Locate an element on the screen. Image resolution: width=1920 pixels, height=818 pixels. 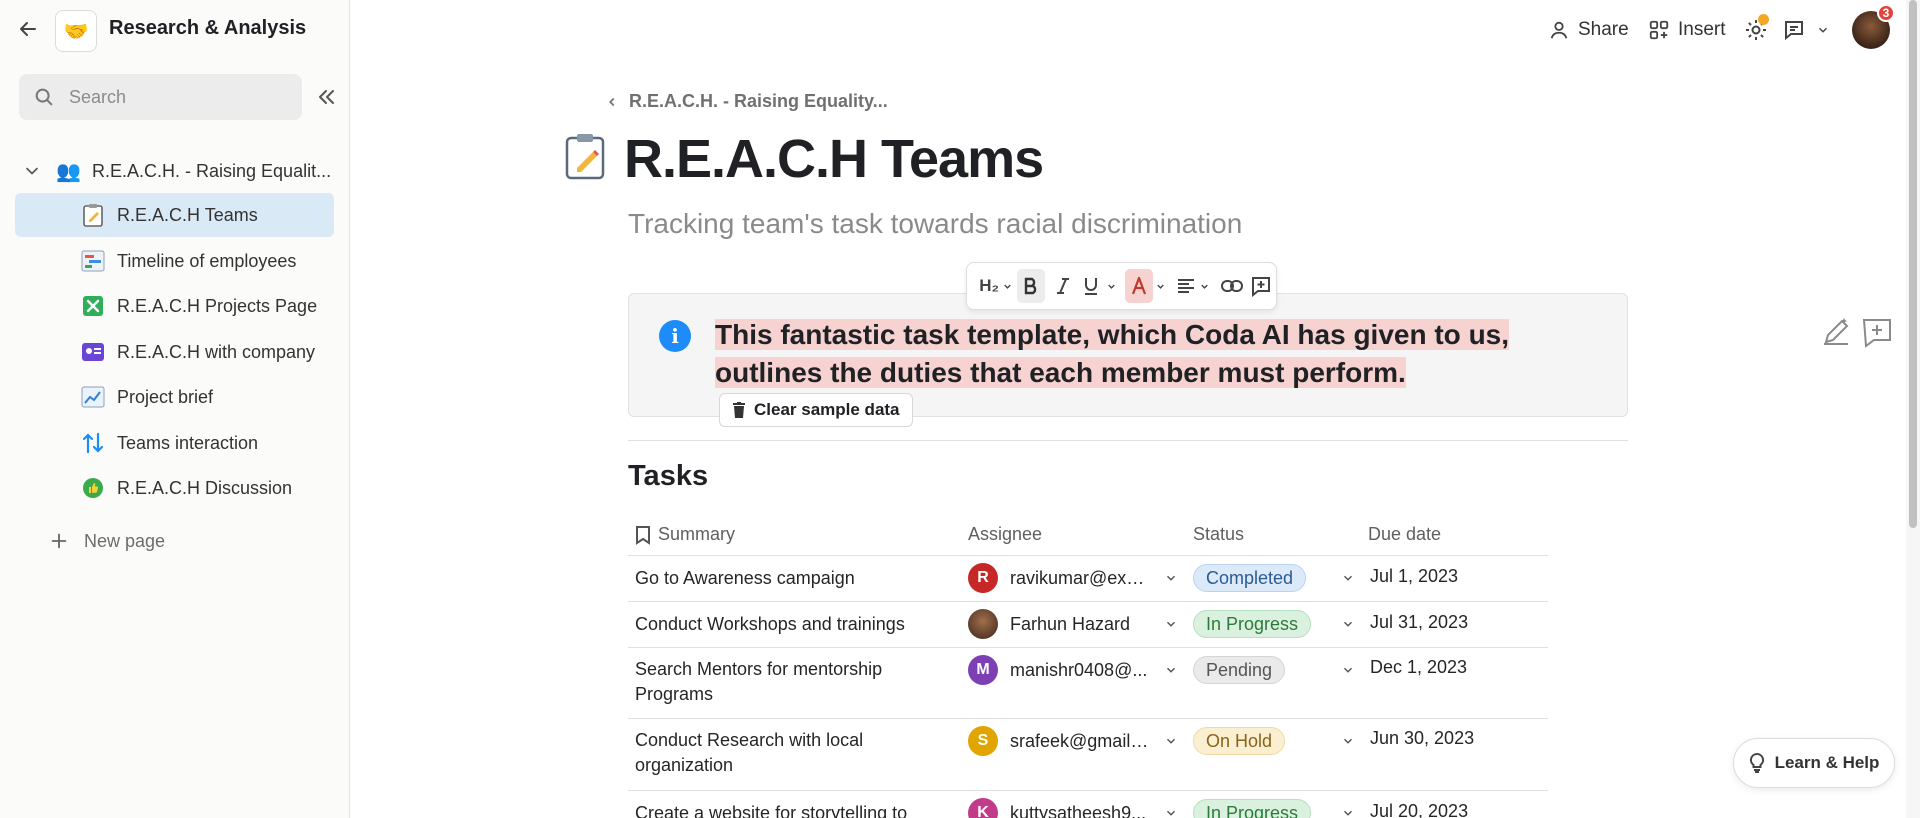
due-date: Jul 20, 2023 is located at coordinates (1419, 809).